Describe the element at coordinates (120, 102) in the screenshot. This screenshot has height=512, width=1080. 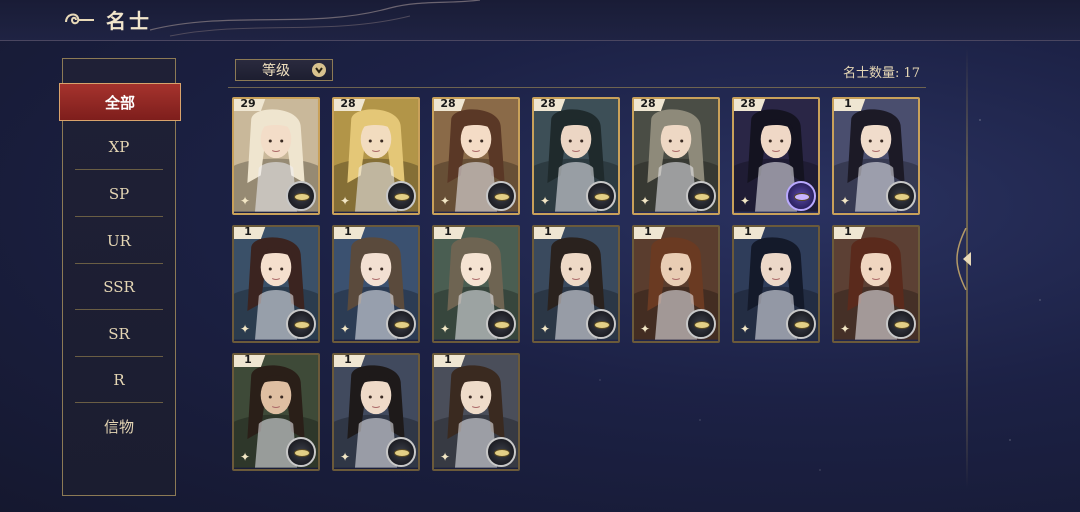
I see `sidebar-item-all: 全部` at that location.